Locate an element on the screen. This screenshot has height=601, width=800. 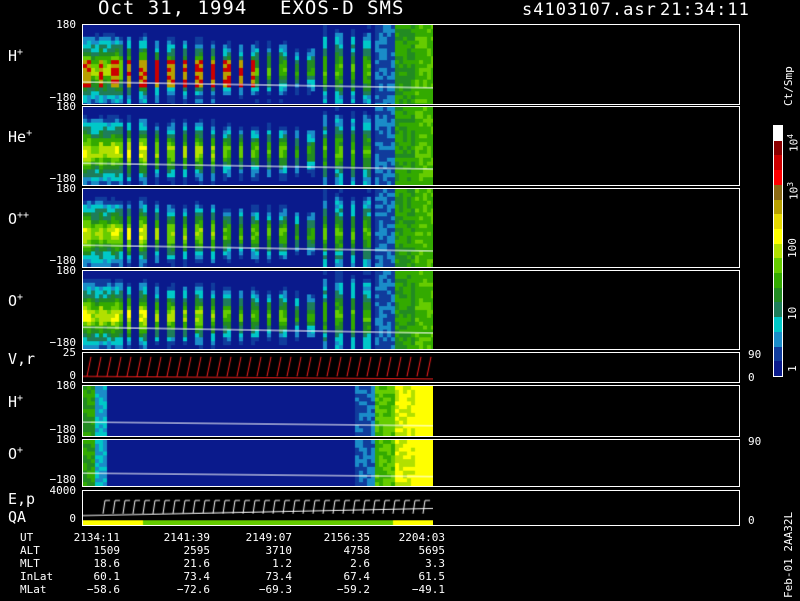
table-cell: 3.3 is located at coordinates (435, 563).